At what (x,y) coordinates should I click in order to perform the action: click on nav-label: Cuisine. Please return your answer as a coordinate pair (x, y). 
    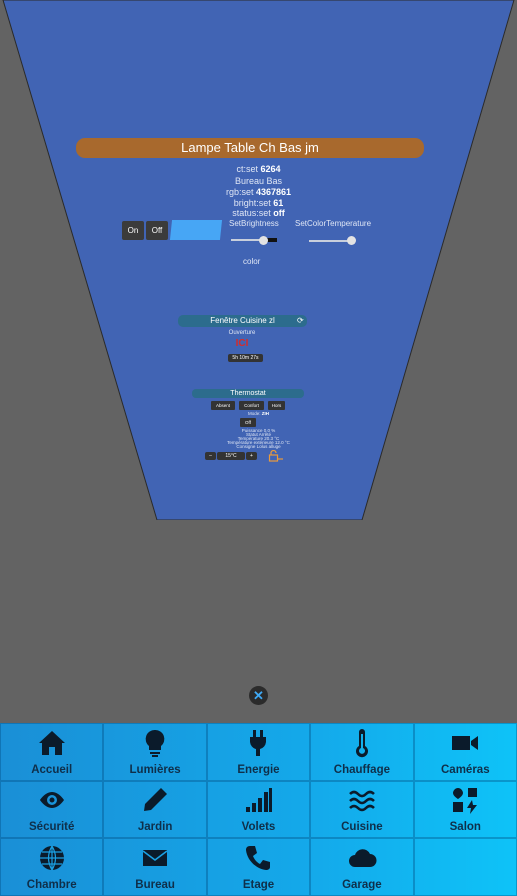
    Looking at the image, I should click on (362, 827).